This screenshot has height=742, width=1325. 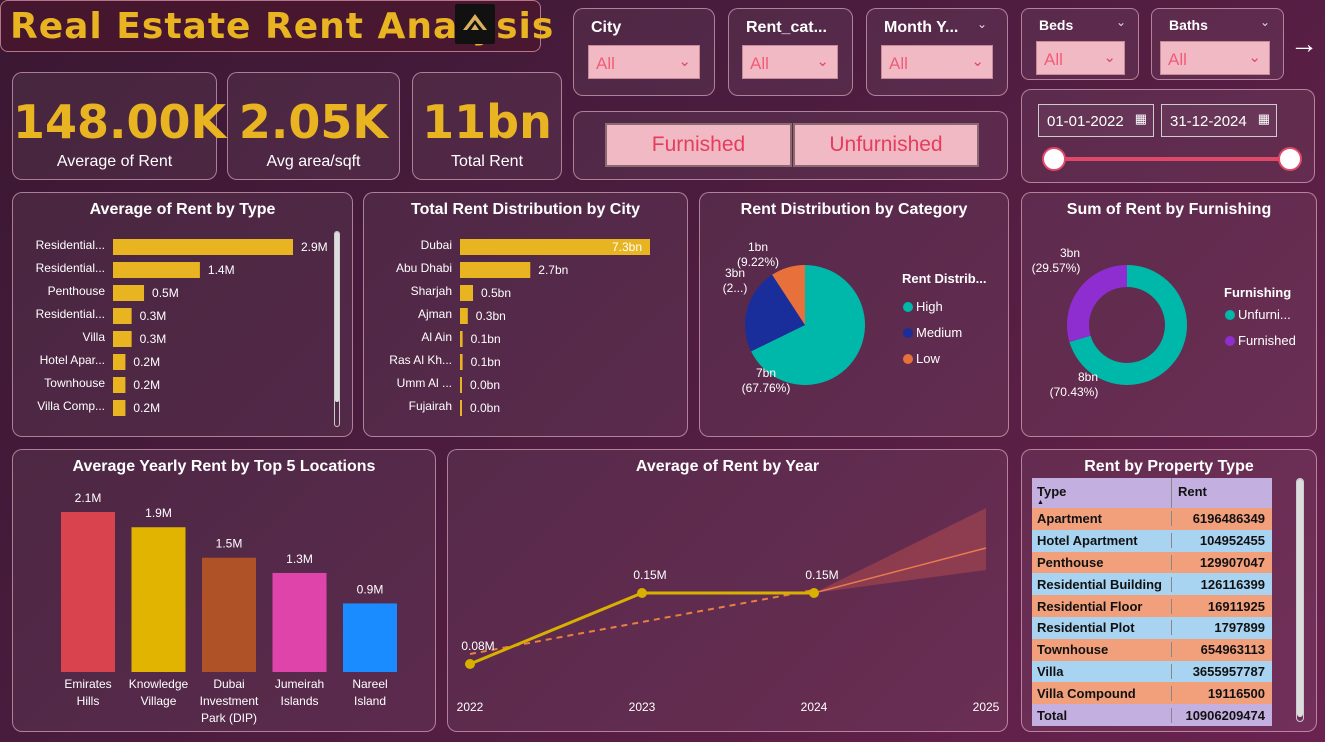 What do you see at coordinates (886, 145) in the screenshot?
I see `unfurnished-button: Unfurnished` at bounding box center [886, 145].